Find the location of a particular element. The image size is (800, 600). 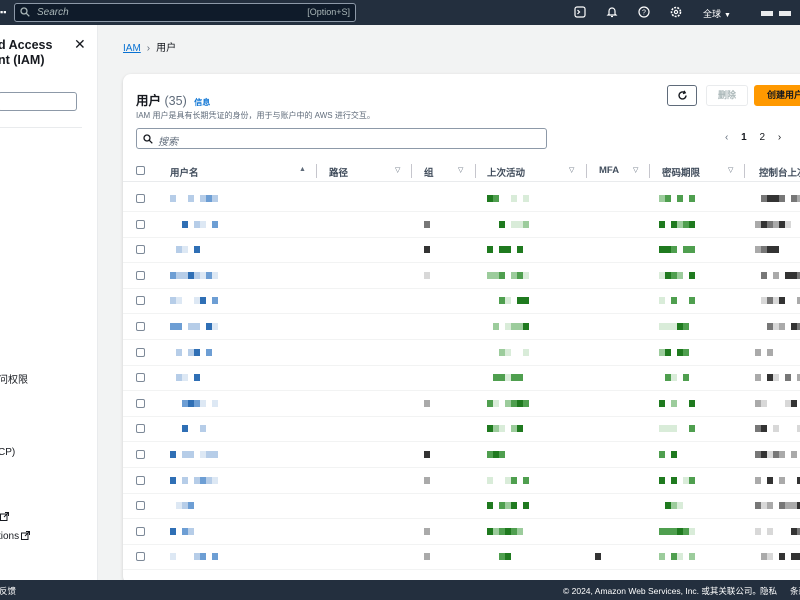

select-all-checkbox is located at coordinates (140, 170).